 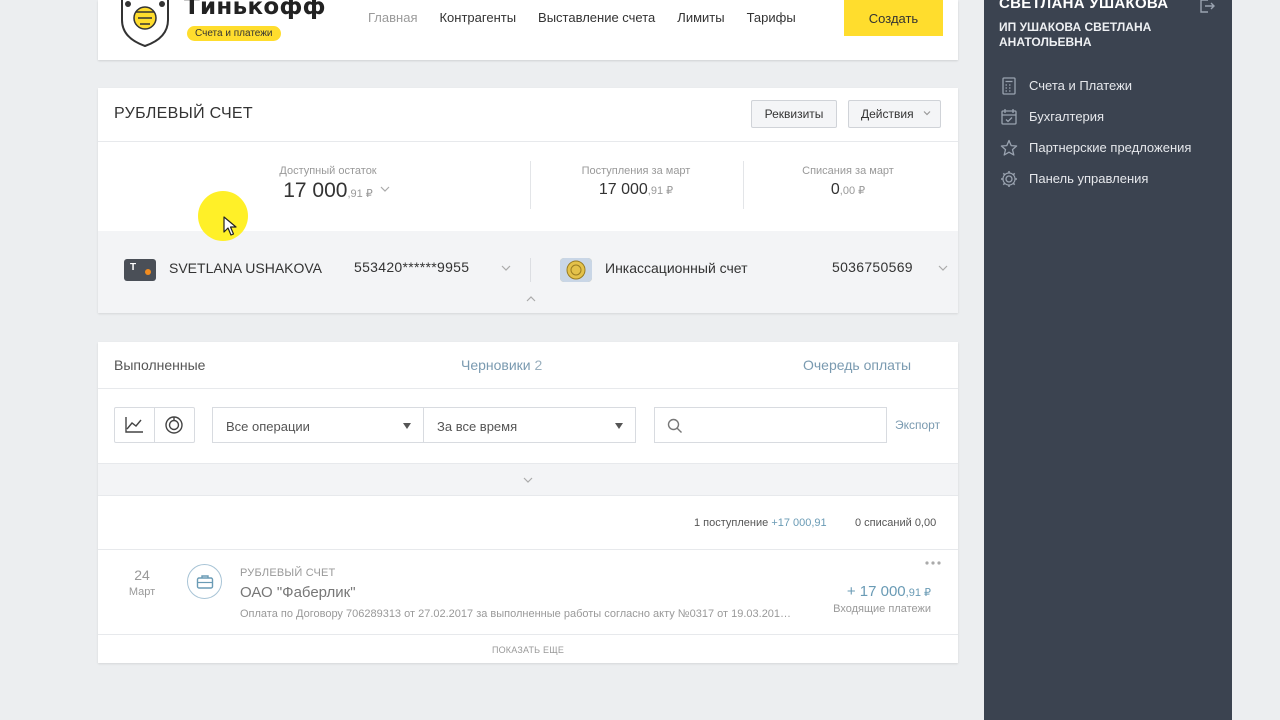 I want to click on operation-account-type: РУБЛЕВЫЙ СЧЕТ, so click(x=288, y=573).